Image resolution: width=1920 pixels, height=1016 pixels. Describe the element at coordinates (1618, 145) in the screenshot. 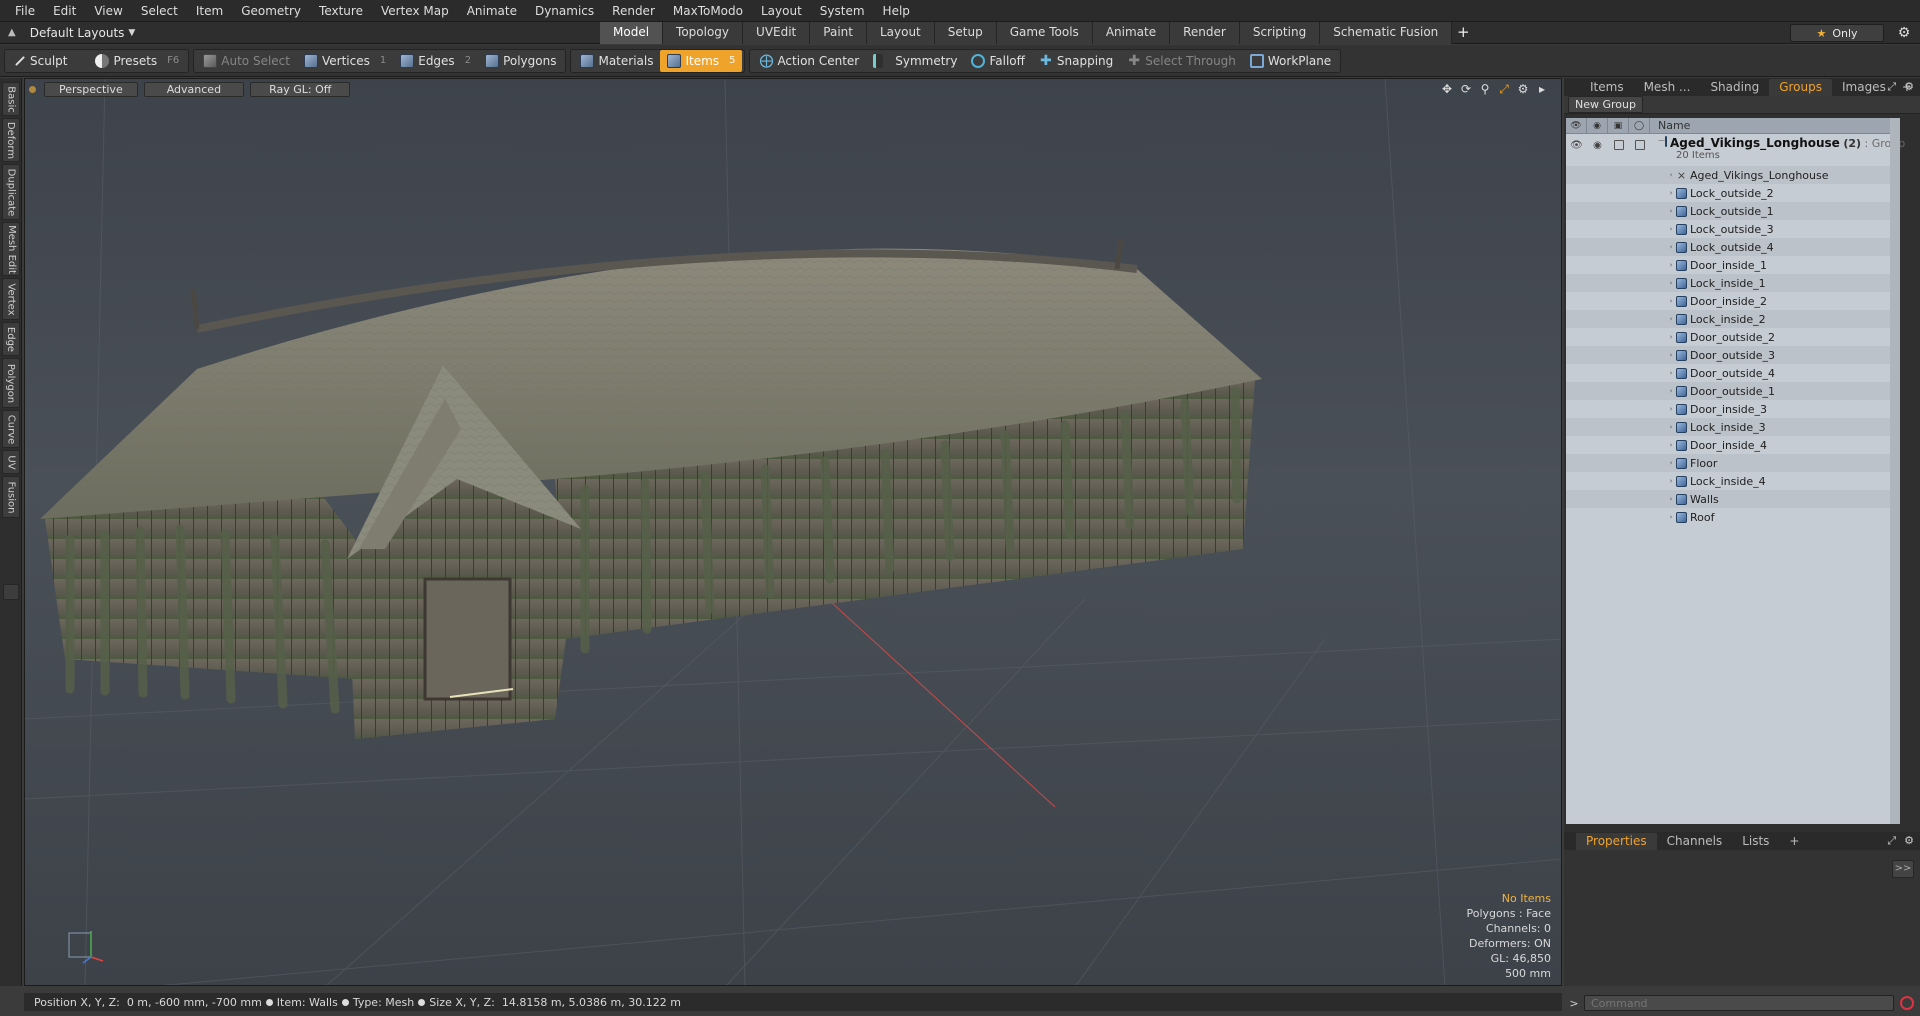

I see `lock-toggle` at that location.